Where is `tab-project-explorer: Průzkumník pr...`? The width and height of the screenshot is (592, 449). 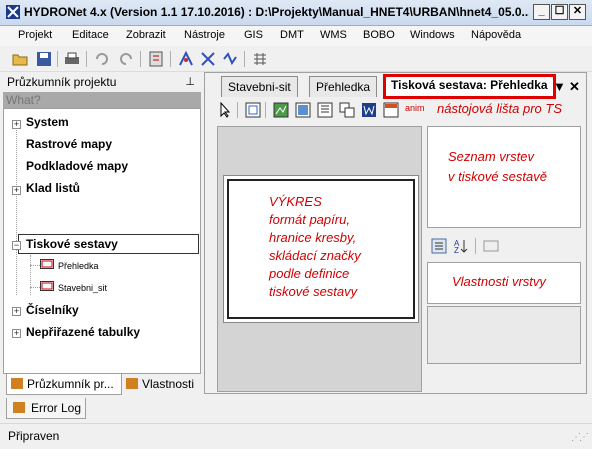 tab-project-explorer: Průzkumník pr... is located at coordinates (64, 384).